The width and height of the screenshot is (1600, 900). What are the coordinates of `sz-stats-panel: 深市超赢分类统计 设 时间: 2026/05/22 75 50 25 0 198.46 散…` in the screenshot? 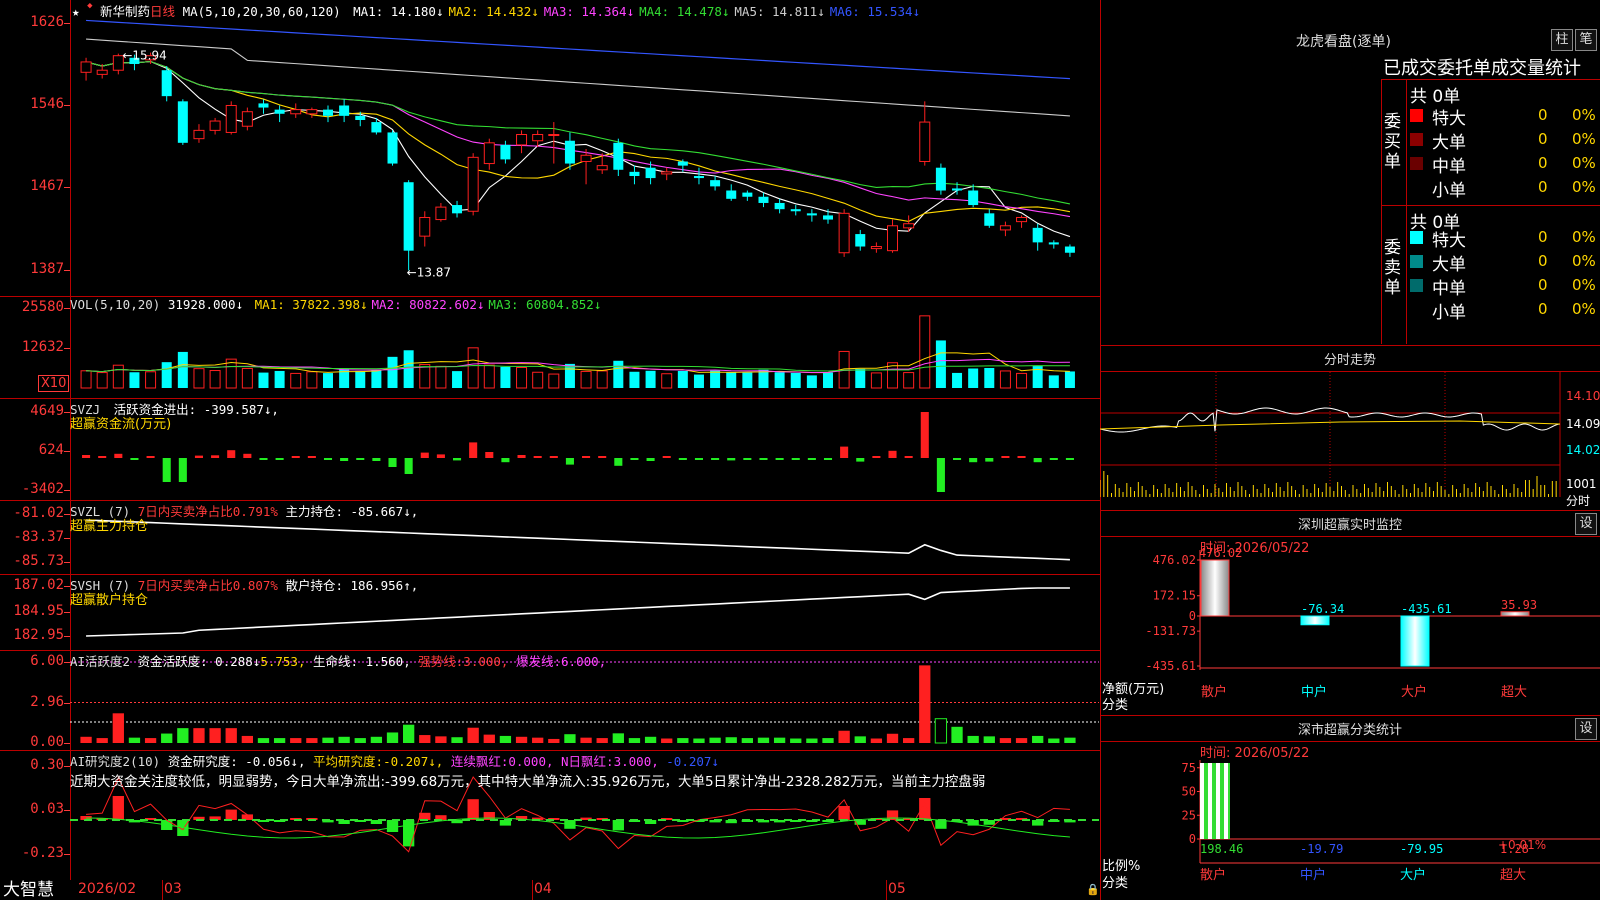 It's located at (1350, 807).